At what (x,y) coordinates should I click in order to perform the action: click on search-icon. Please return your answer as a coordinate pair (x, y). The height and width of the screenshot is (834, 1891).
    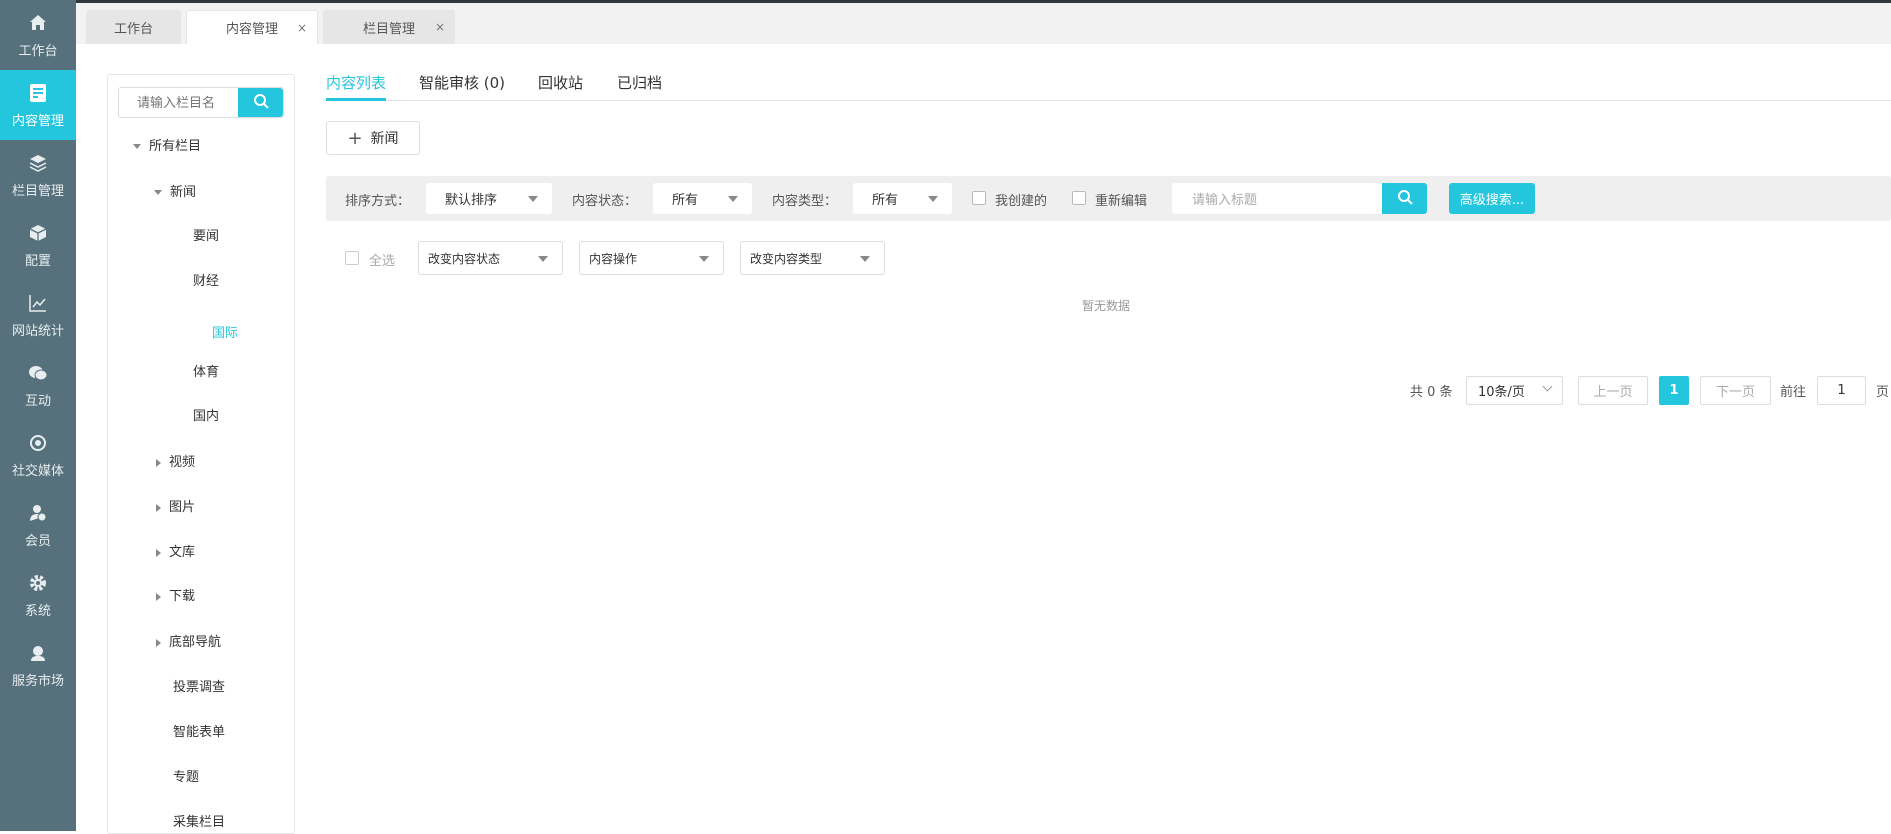
    Looking at the image, I should click on (261, 103).